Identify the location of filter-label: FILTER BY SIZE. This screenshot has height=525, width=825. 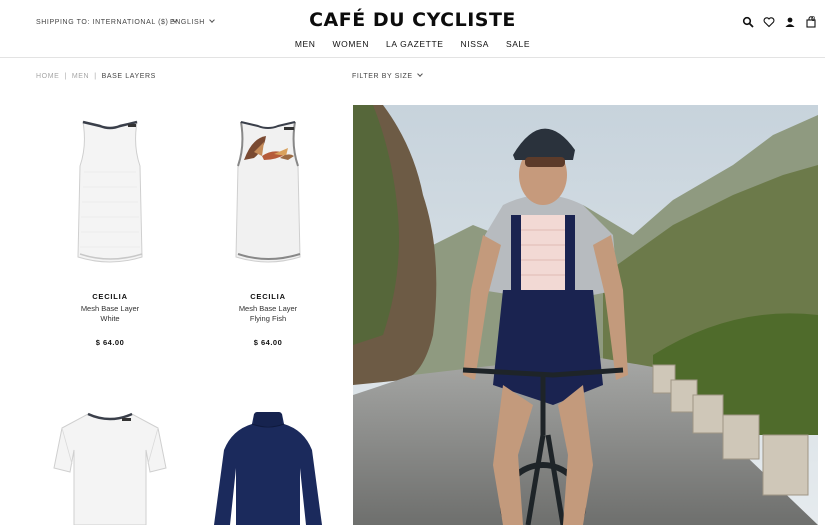
(382, 76).